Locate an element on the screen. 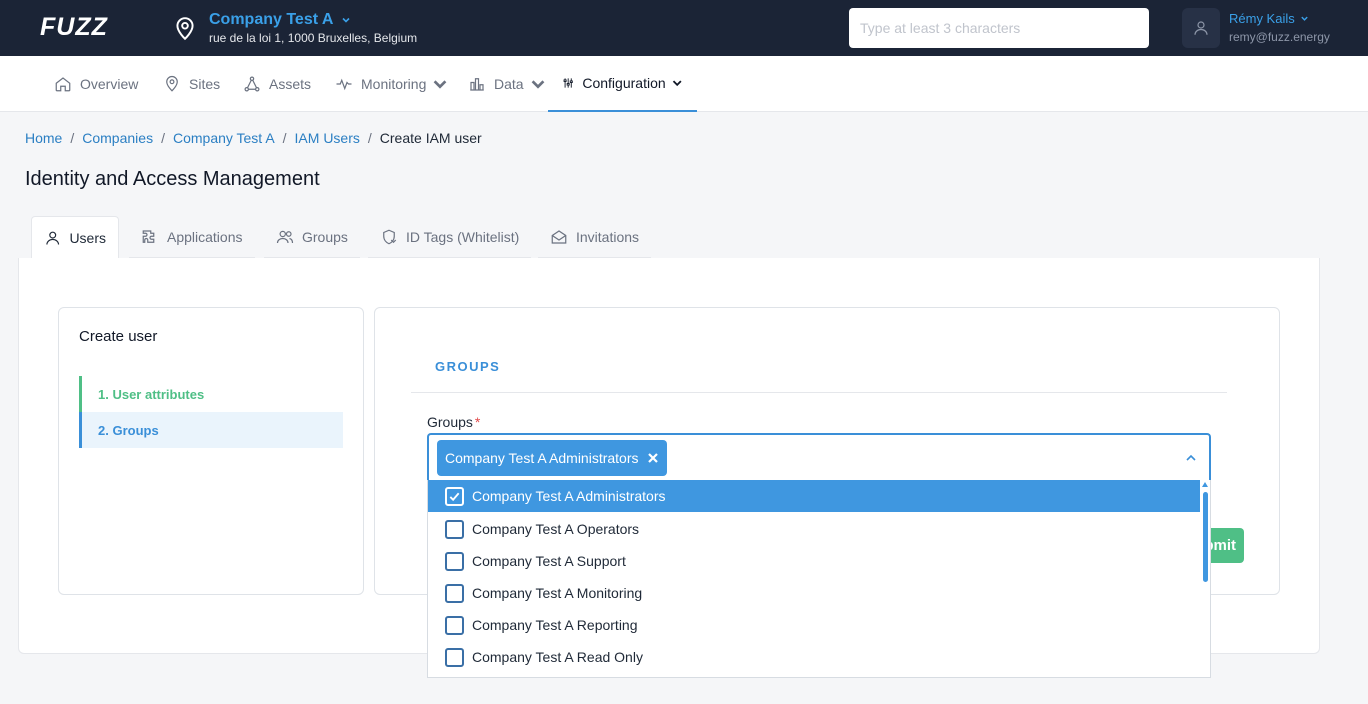 The height and width of the screenshot is (704, 1368). user-menu: Rémy Kails is located at coordinates (1269, 18).